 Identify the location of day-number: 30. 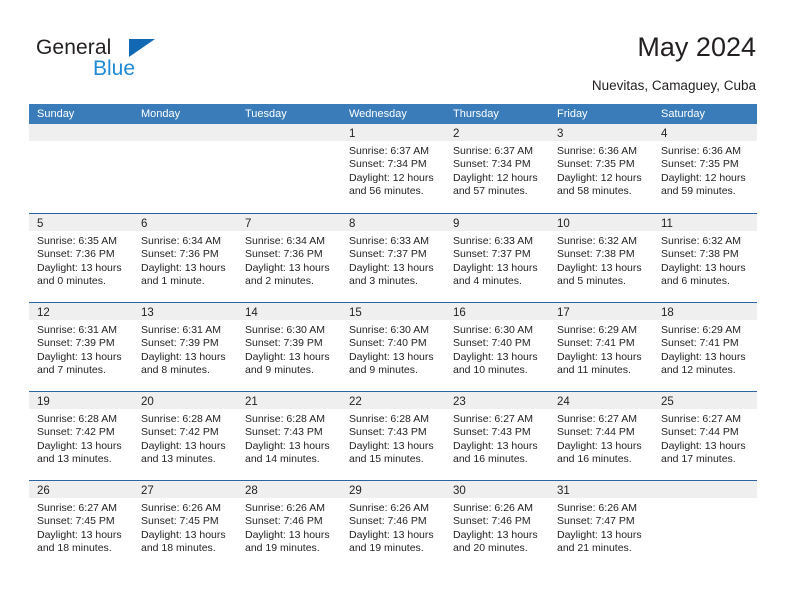
(459, 491).